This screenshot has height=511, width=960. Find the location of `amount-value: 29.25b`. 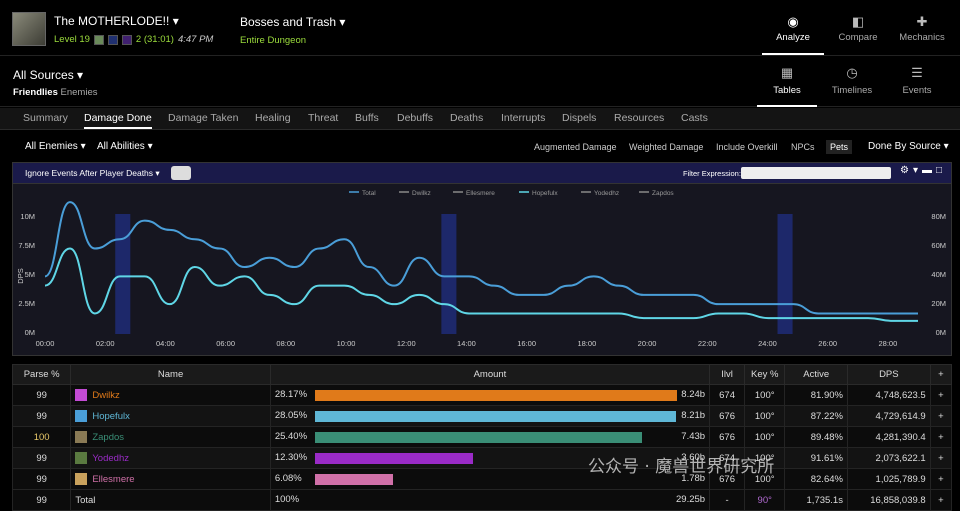

amount-value: 29.25b is located at coordinates (691, 499).